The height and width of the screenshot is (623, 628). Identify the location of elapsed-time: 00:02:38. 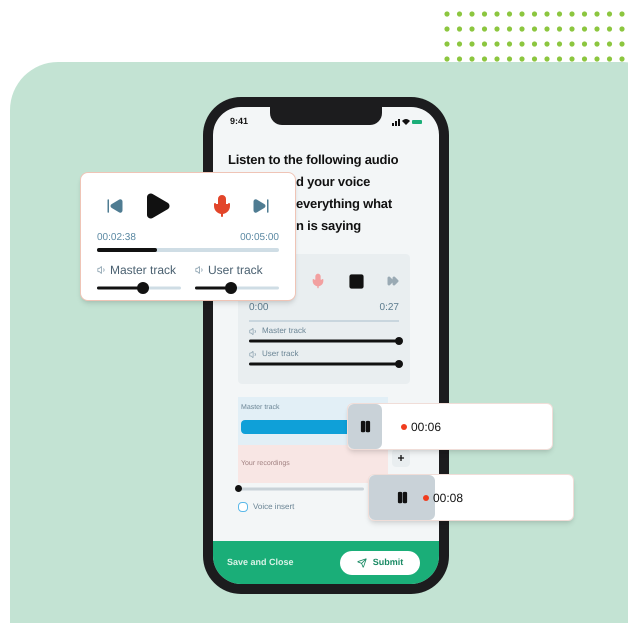
(116, 238).